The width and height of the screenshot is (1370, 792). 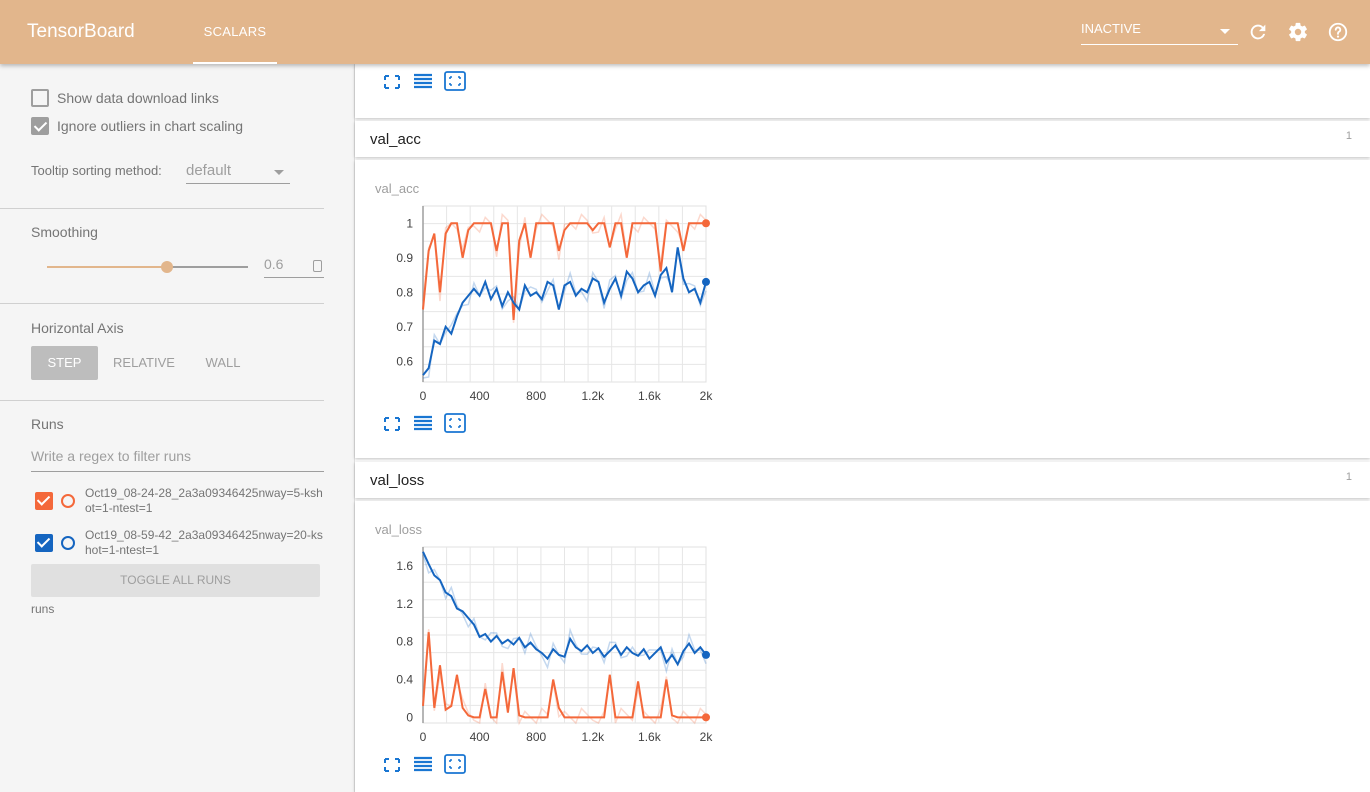 I want to click on runs-filter-input: Write a regex to filter runs, so click(x=177, y=460).